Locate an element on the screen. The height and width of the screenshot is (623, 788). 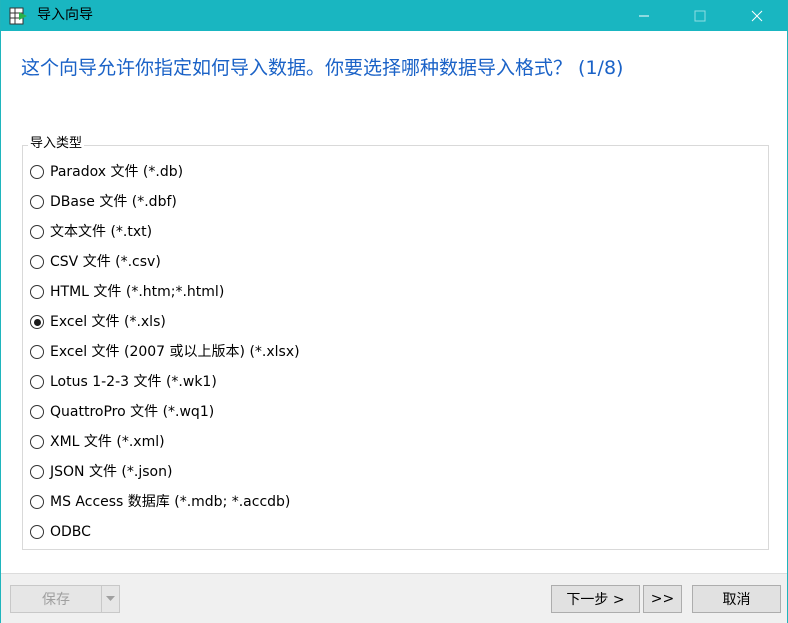
wizard-heading: 这个向导允许你指定如何导入数据。你要选择哪种数据导入格式？ (1/8) is located at coordinates (322, 68).